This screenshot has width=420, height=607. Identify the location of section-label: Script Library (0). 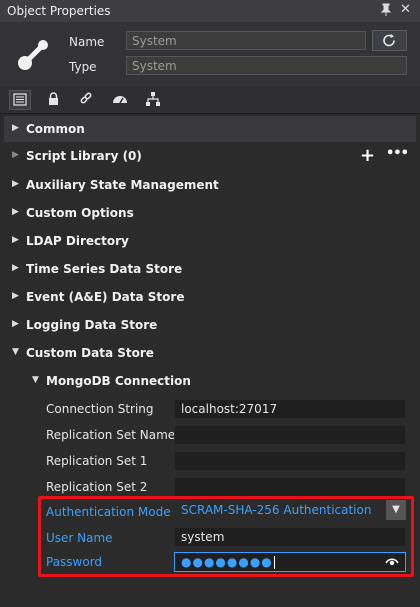
(84, 156).